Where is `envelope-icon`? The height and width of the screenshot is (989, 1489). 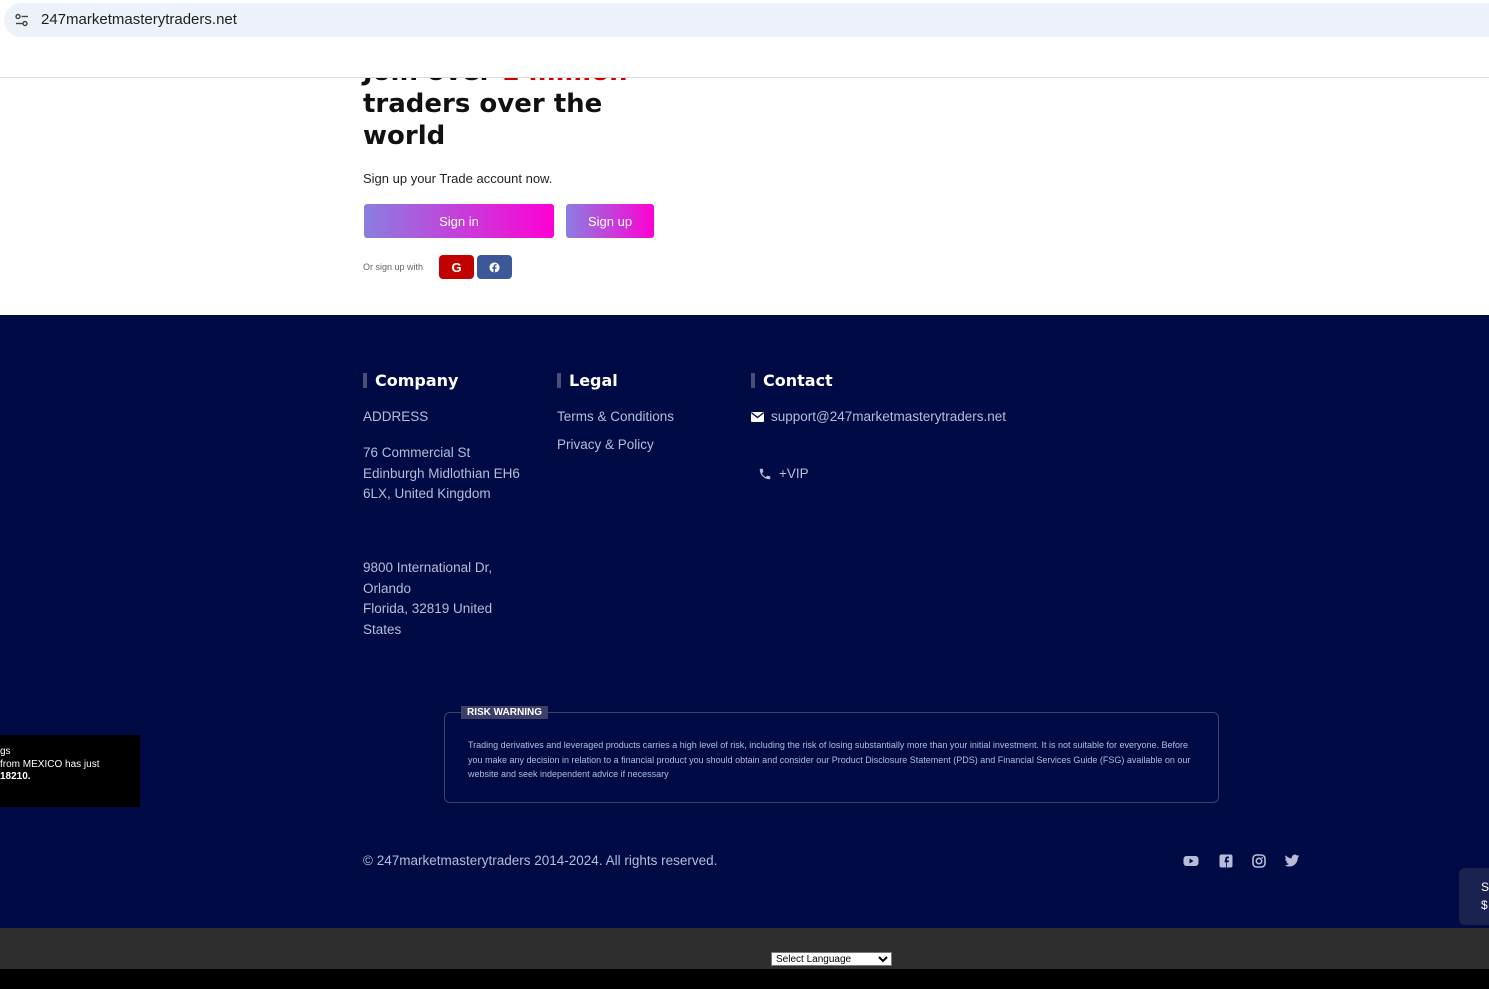
envelope-icon is located at coordinates (757, 417).